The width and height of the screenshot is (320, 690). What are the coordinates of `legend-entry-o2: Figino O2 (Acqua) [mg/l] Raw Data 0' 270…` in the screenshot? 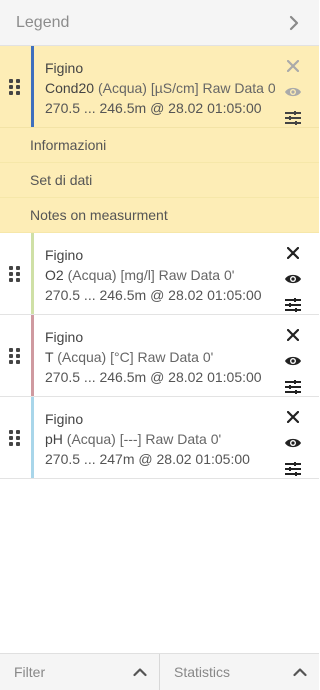 It's located at (159, 274).